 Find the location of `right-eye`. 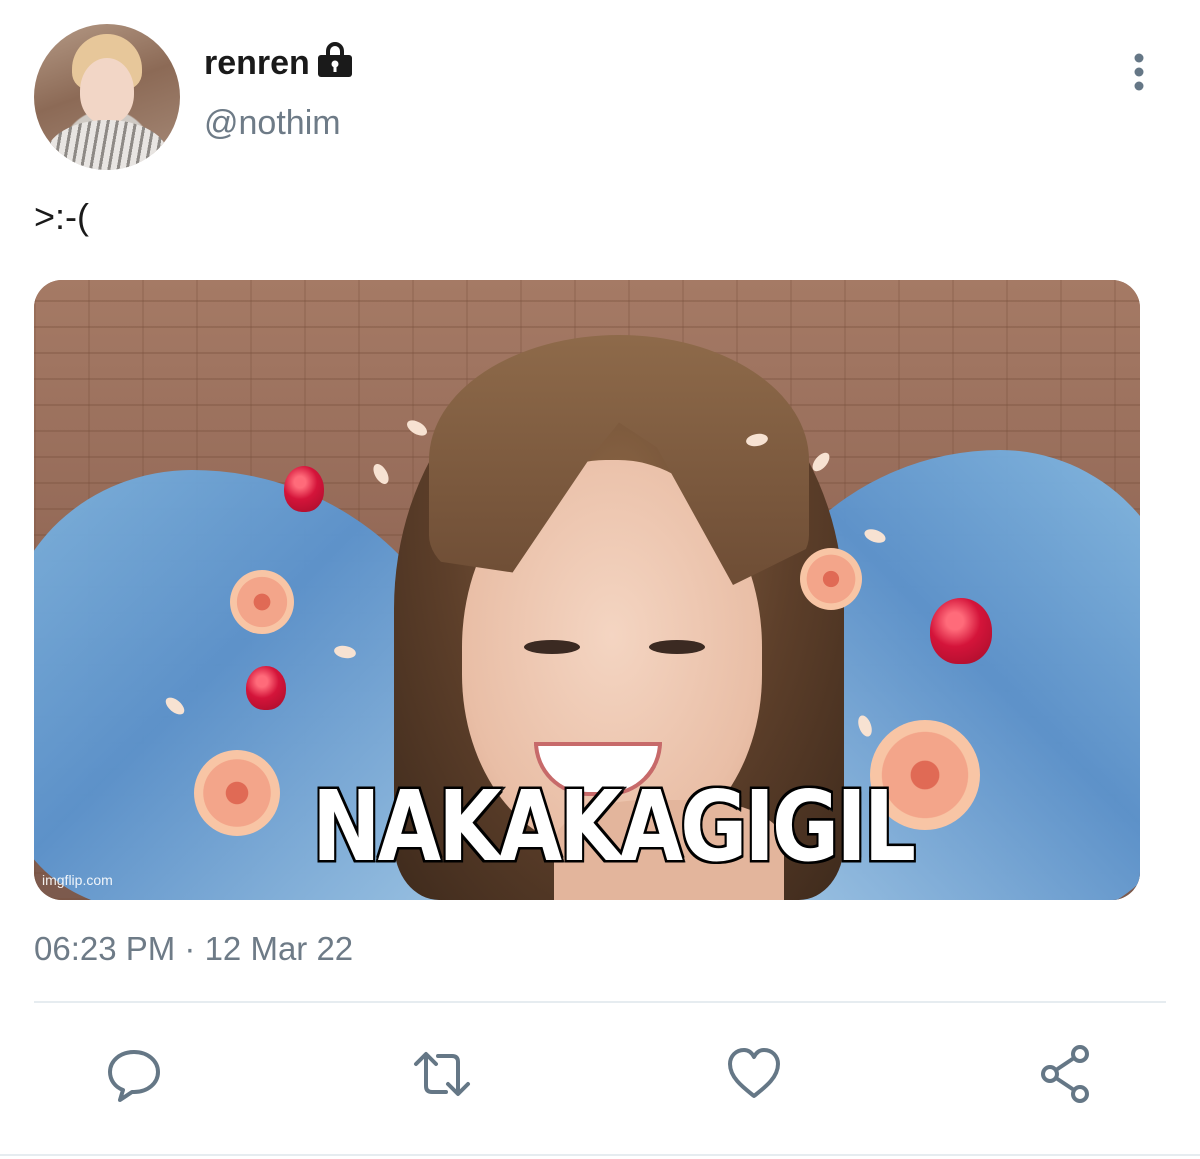

right-eye is located at coordinates (677, 647).